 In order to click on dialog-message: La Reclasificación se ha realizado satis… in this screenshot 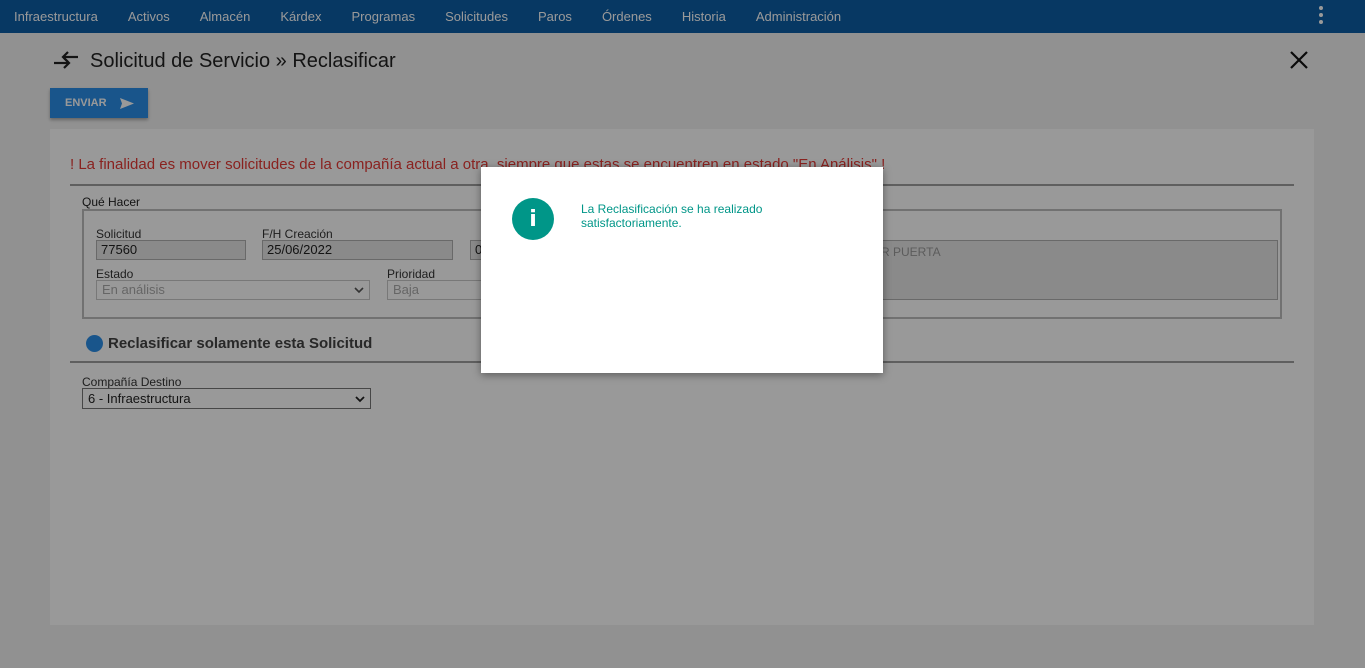, I will do `click(672, 216)`.